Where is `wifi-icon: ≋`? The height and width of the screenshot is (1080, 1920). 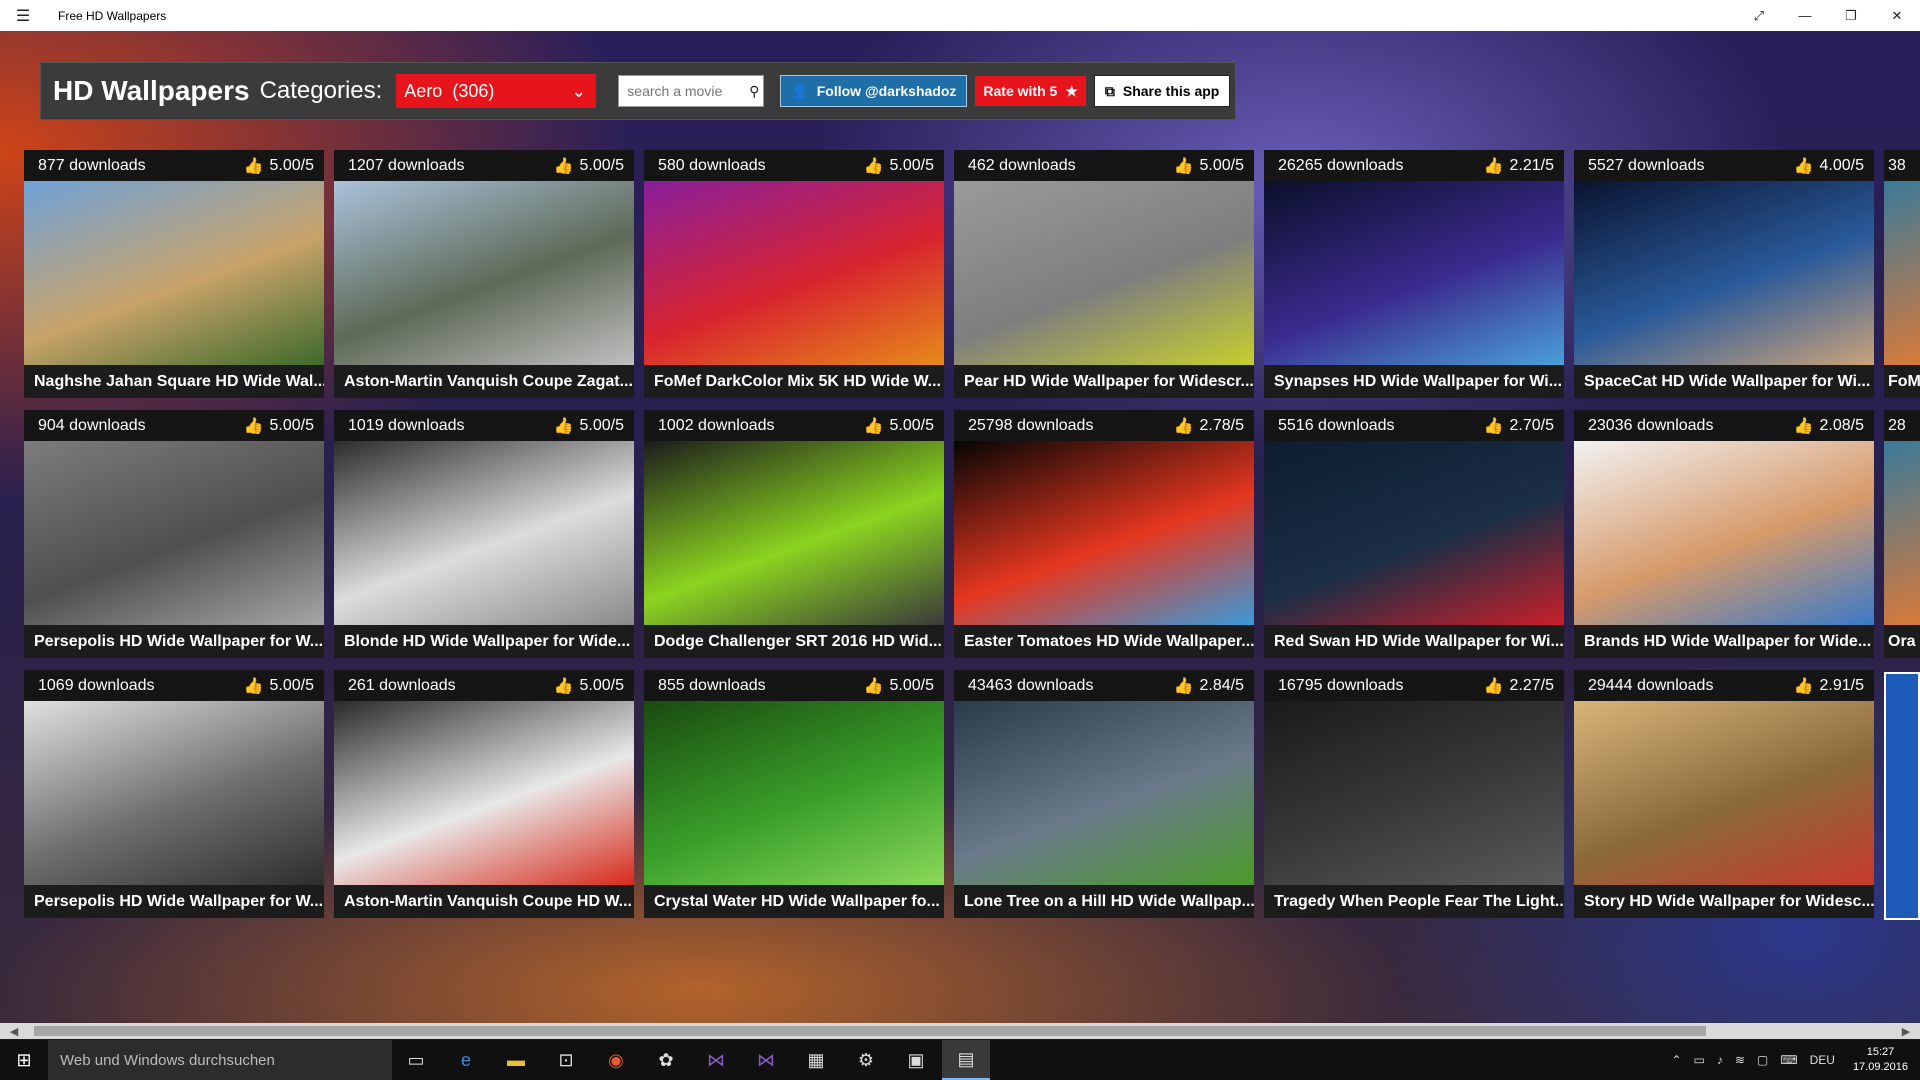 wifi-icon: ≋ is located at coordinates (1740, 1060).